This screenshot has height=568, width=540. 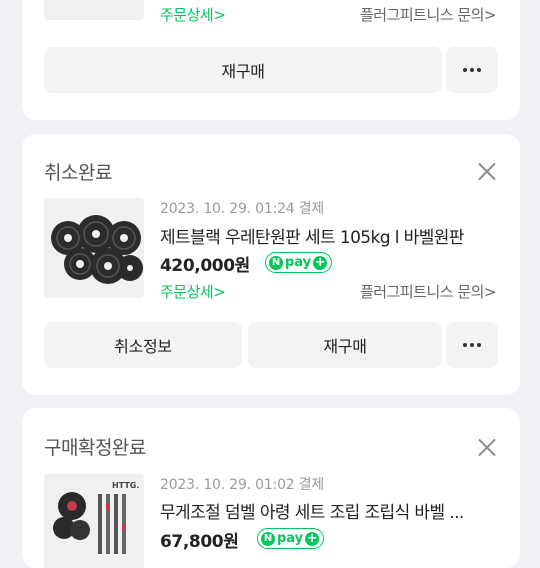 What do you see at coordinates (125, 485) in the screenshot?
I see `brand-mark: HTTG.` at bounding box center [125, 485].